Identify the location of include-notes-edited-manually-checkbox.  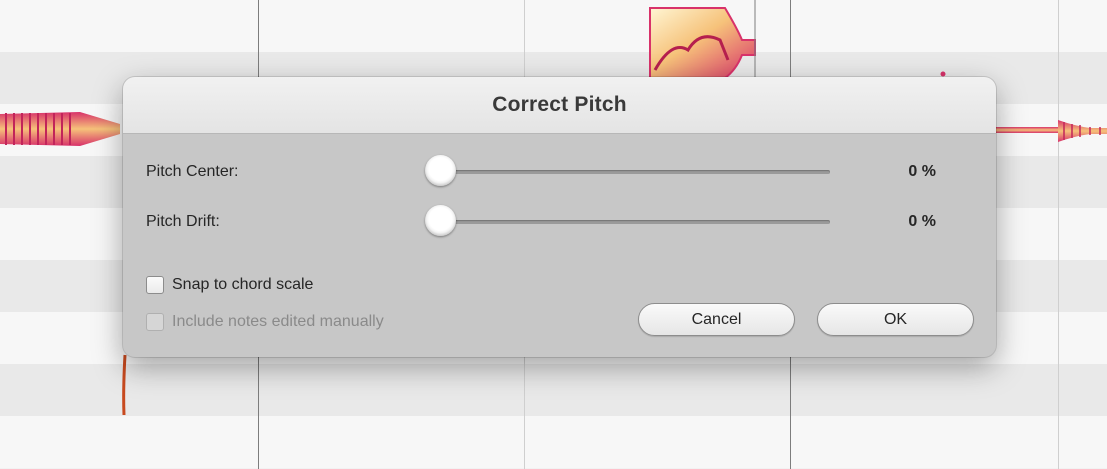
(155, 322).